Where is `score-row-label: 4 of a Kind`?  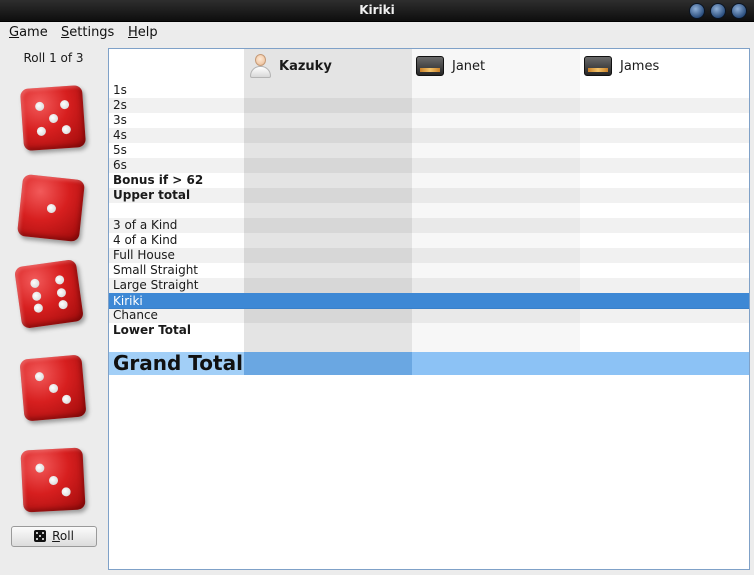 score-row-label: 4 of a Kind is located at coordinates (145, 240).